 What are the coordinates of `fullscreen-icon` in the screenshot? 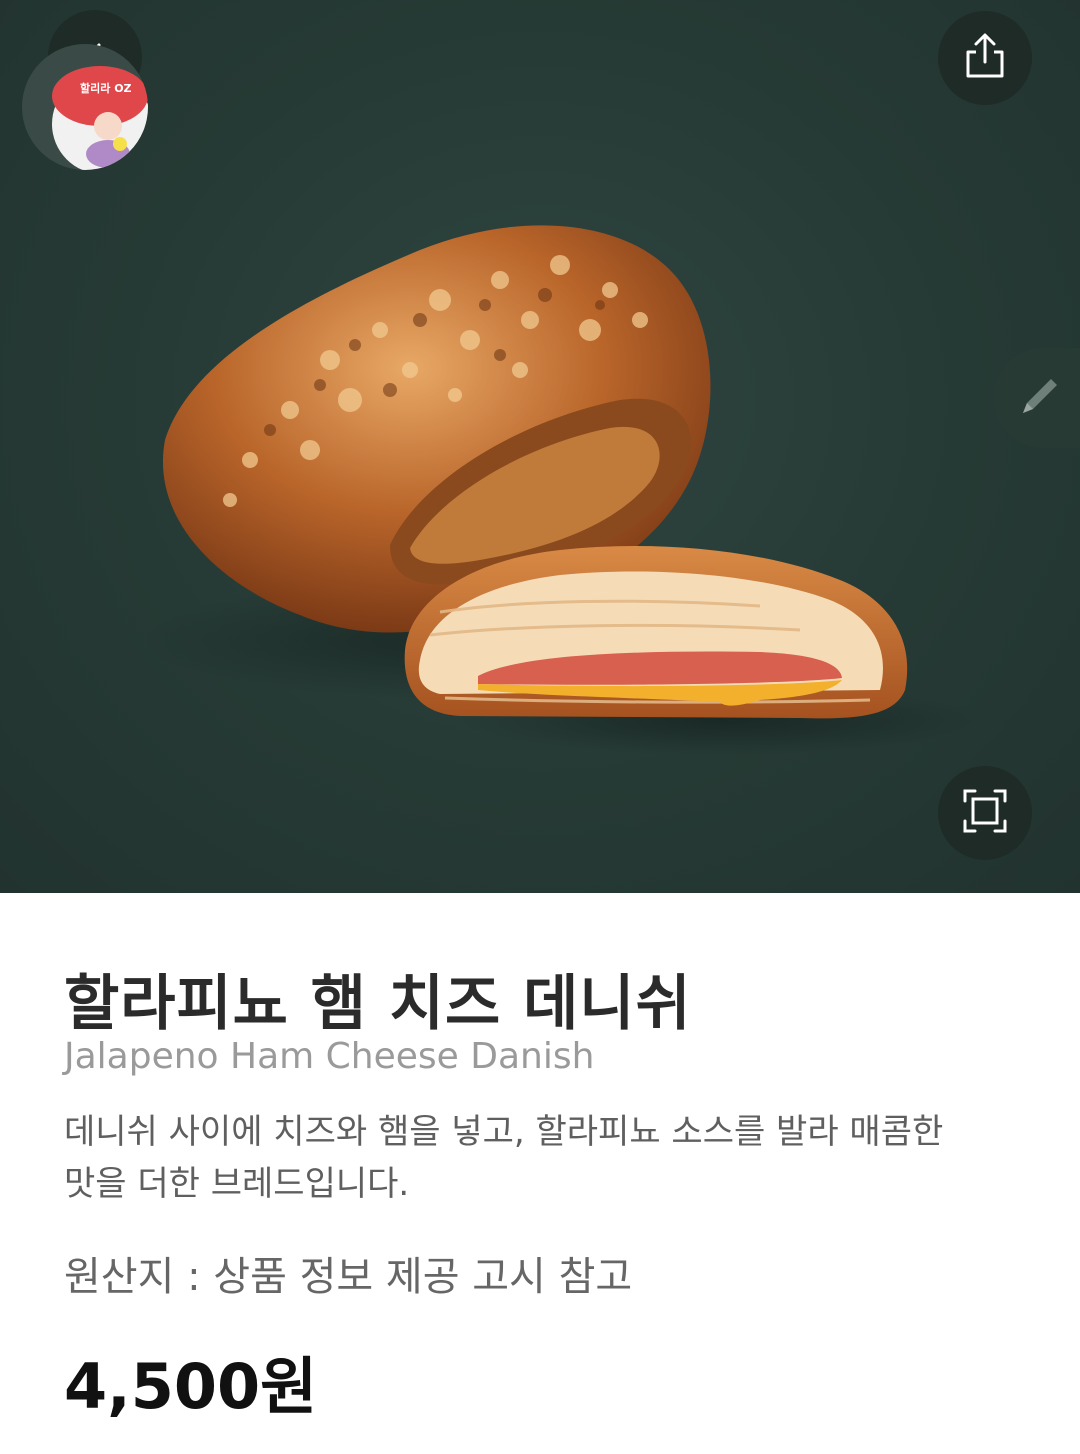 It's located at (985, 813).